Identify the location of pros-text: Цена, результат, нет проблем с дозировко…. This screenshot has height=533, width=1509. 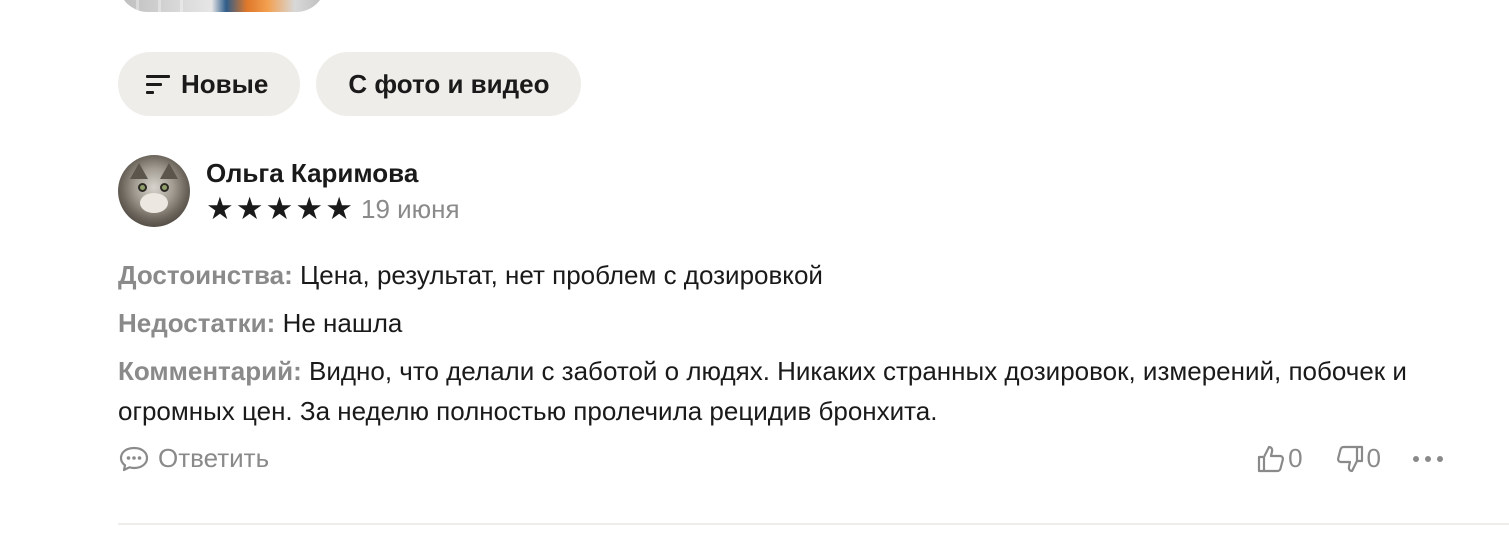
(561, 275).